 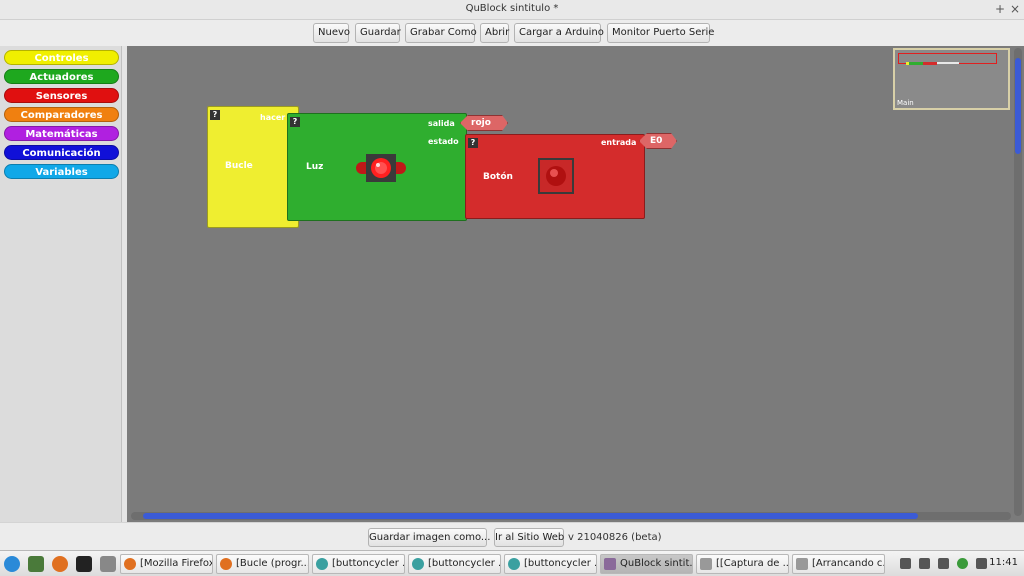 What do you see at coordinates (947, 59) in the screenshot?
I see `minimap-viewport` at bounding box center [947, 59].